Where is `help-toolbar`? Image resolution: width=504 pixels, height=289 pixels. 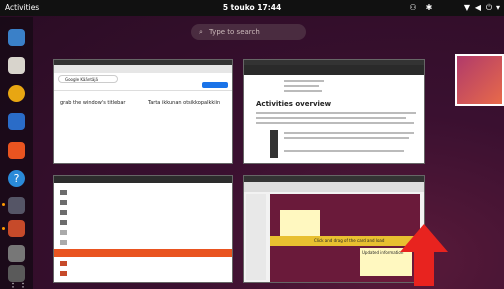
help-toolbar is located at coordinates (334, 70).